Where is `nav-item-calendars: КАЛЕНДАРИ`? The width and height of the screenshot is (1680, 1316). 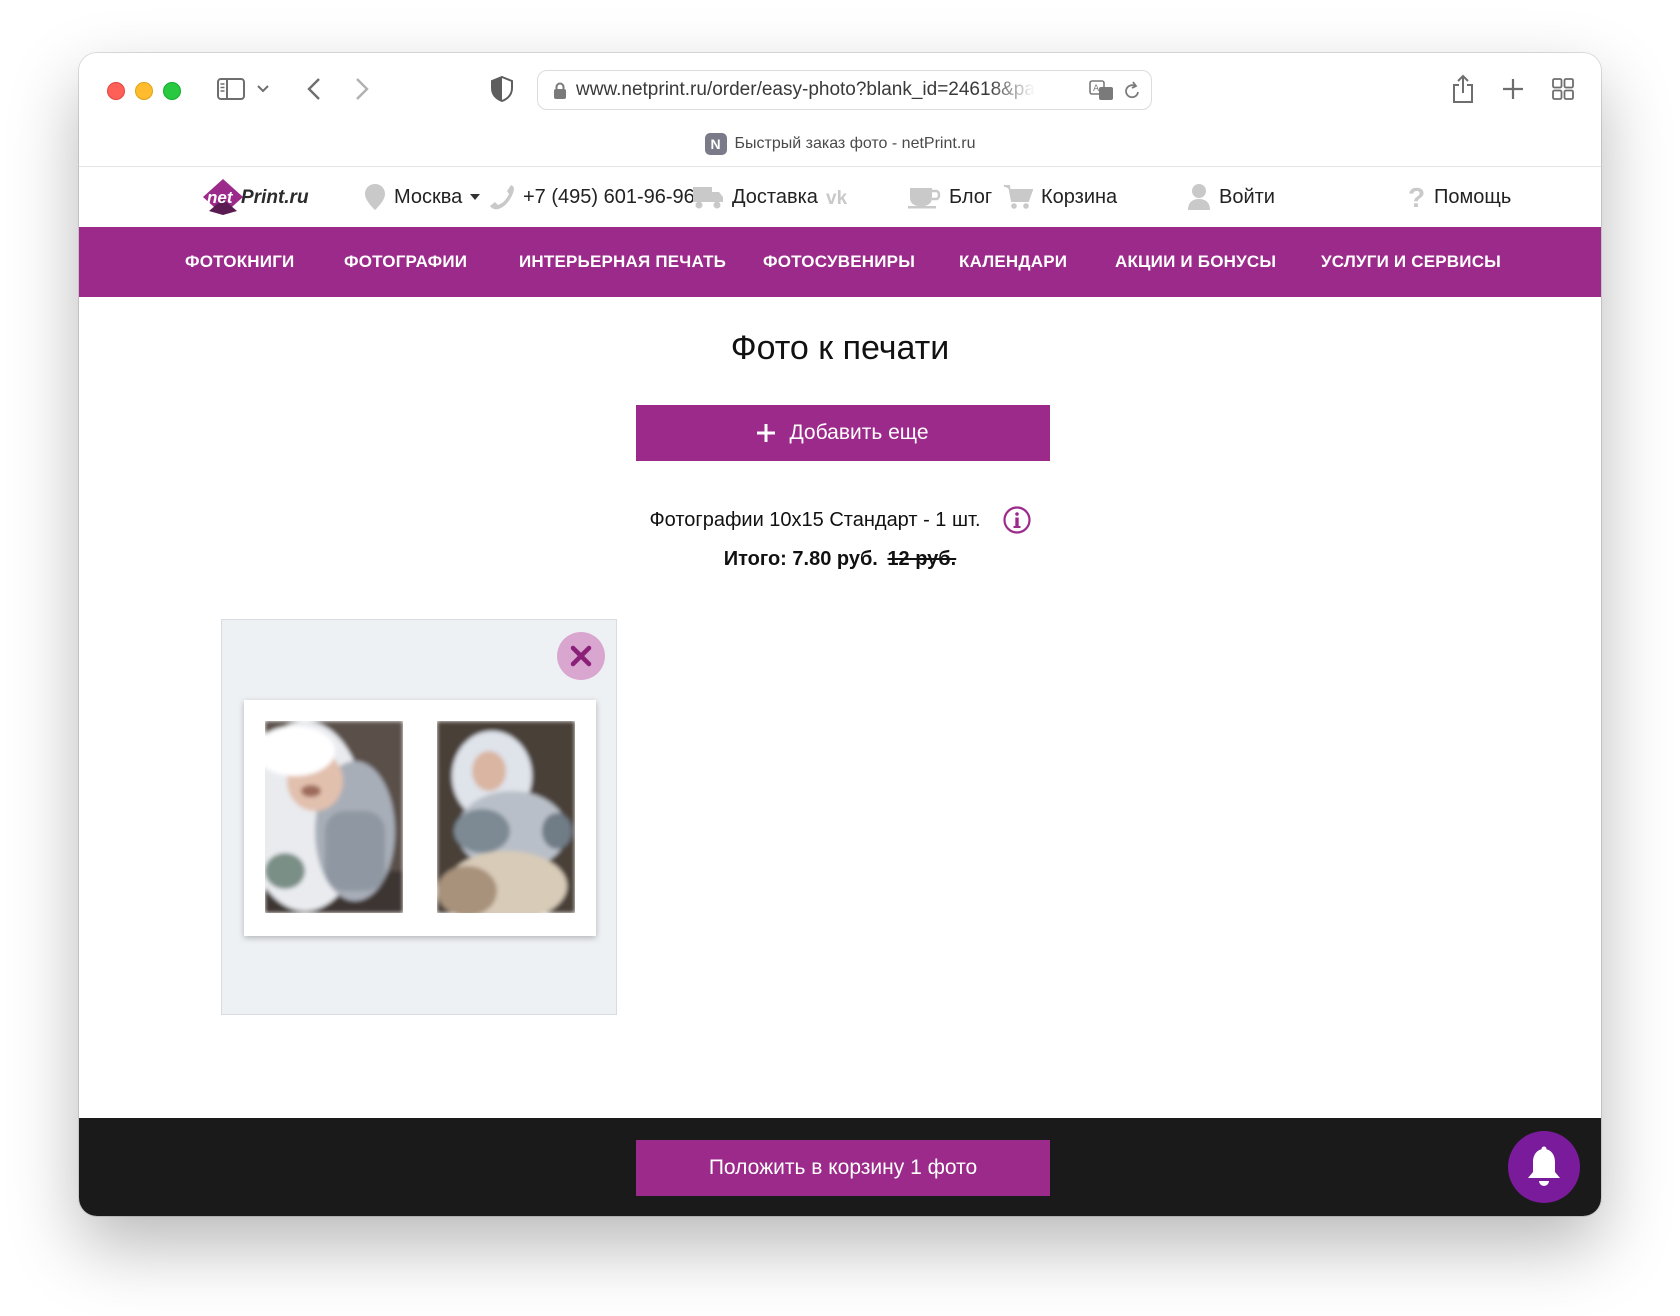 nav-item-calendars: КАЛЕНДАРИ is located at coordinates (1013, 262).